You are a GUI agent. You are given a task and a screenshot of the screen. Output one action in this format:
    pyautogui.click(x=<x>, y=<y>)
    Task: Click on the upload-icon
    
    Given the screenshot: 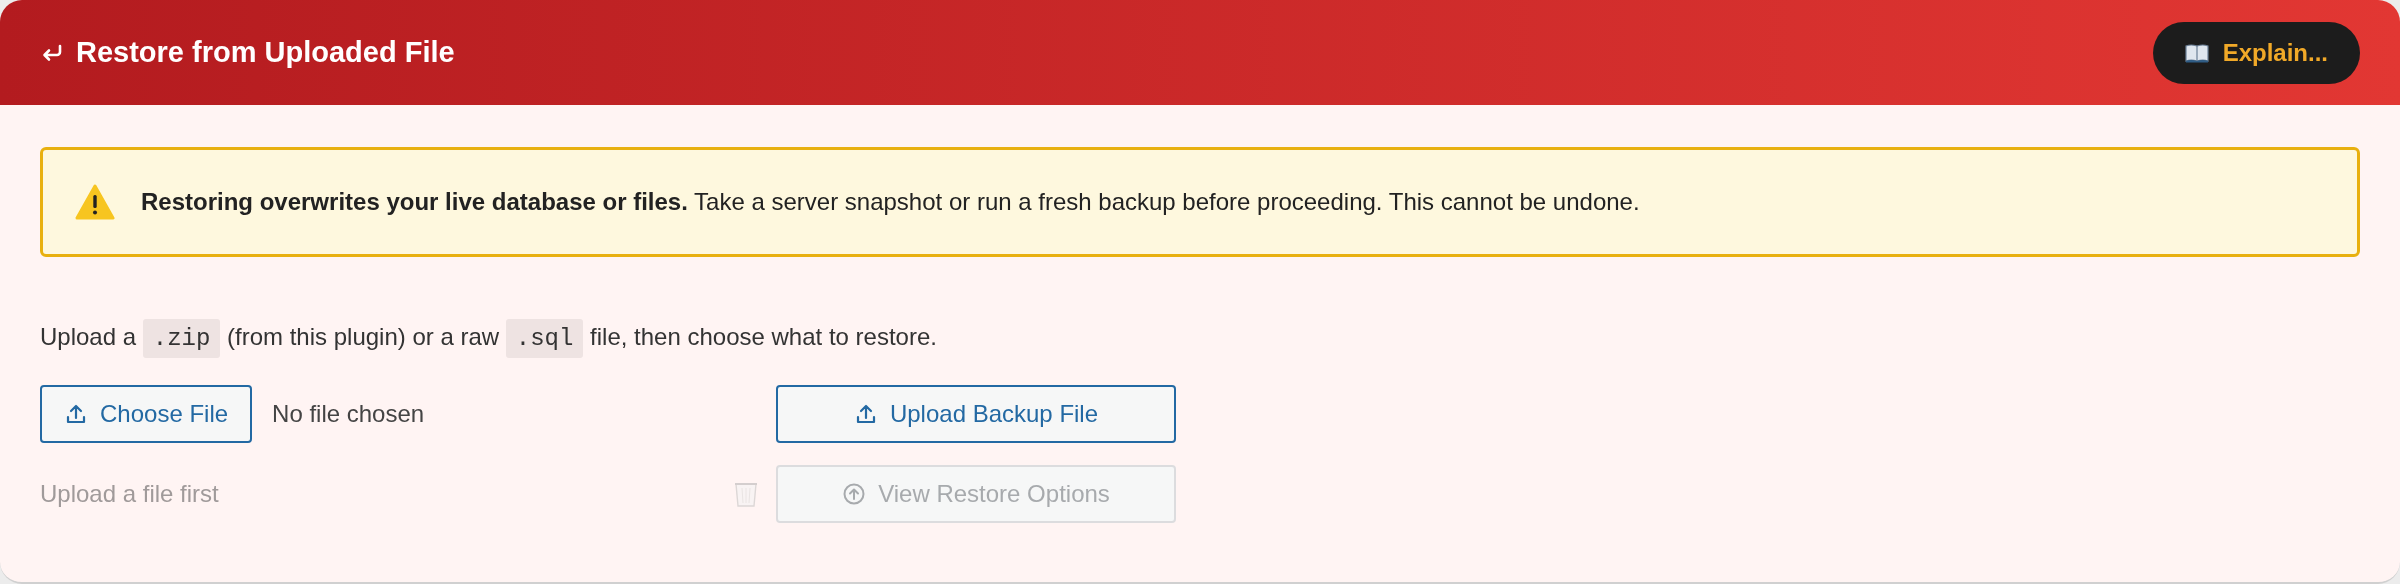 What is the action you would take?
    pyautogui.click(x=76, y=414)
    